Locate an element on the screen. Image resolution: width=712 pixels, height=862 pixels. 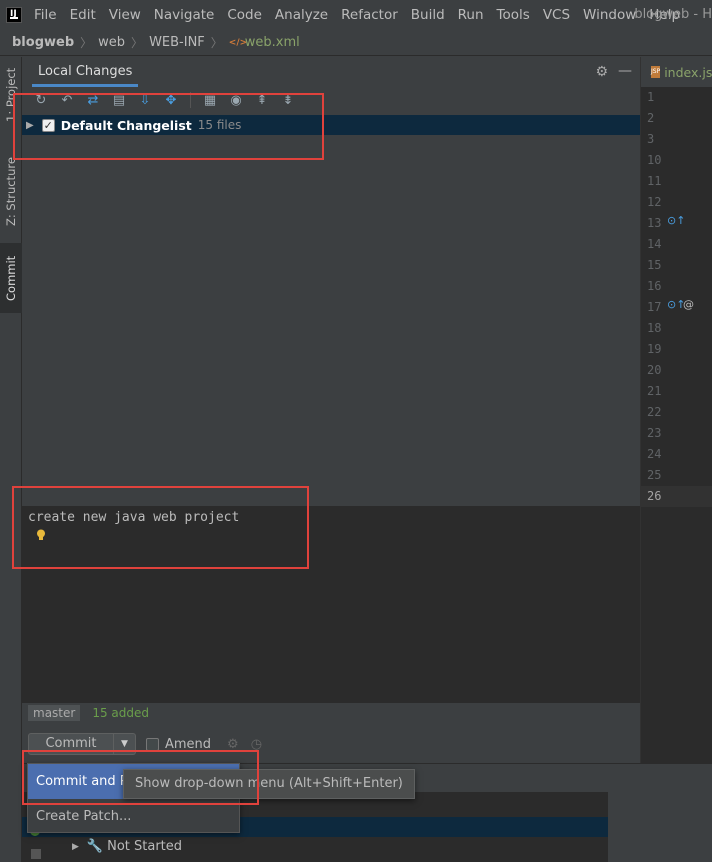
wrench-icon: 🔧 is located at coordinates (95, 846).